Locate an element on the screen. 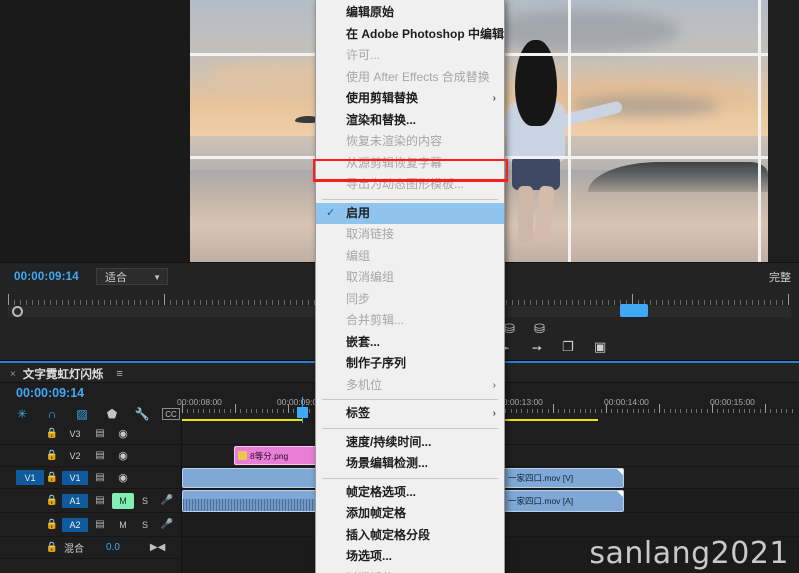  track-name-label: V3 is located at coordinates (75, 434).